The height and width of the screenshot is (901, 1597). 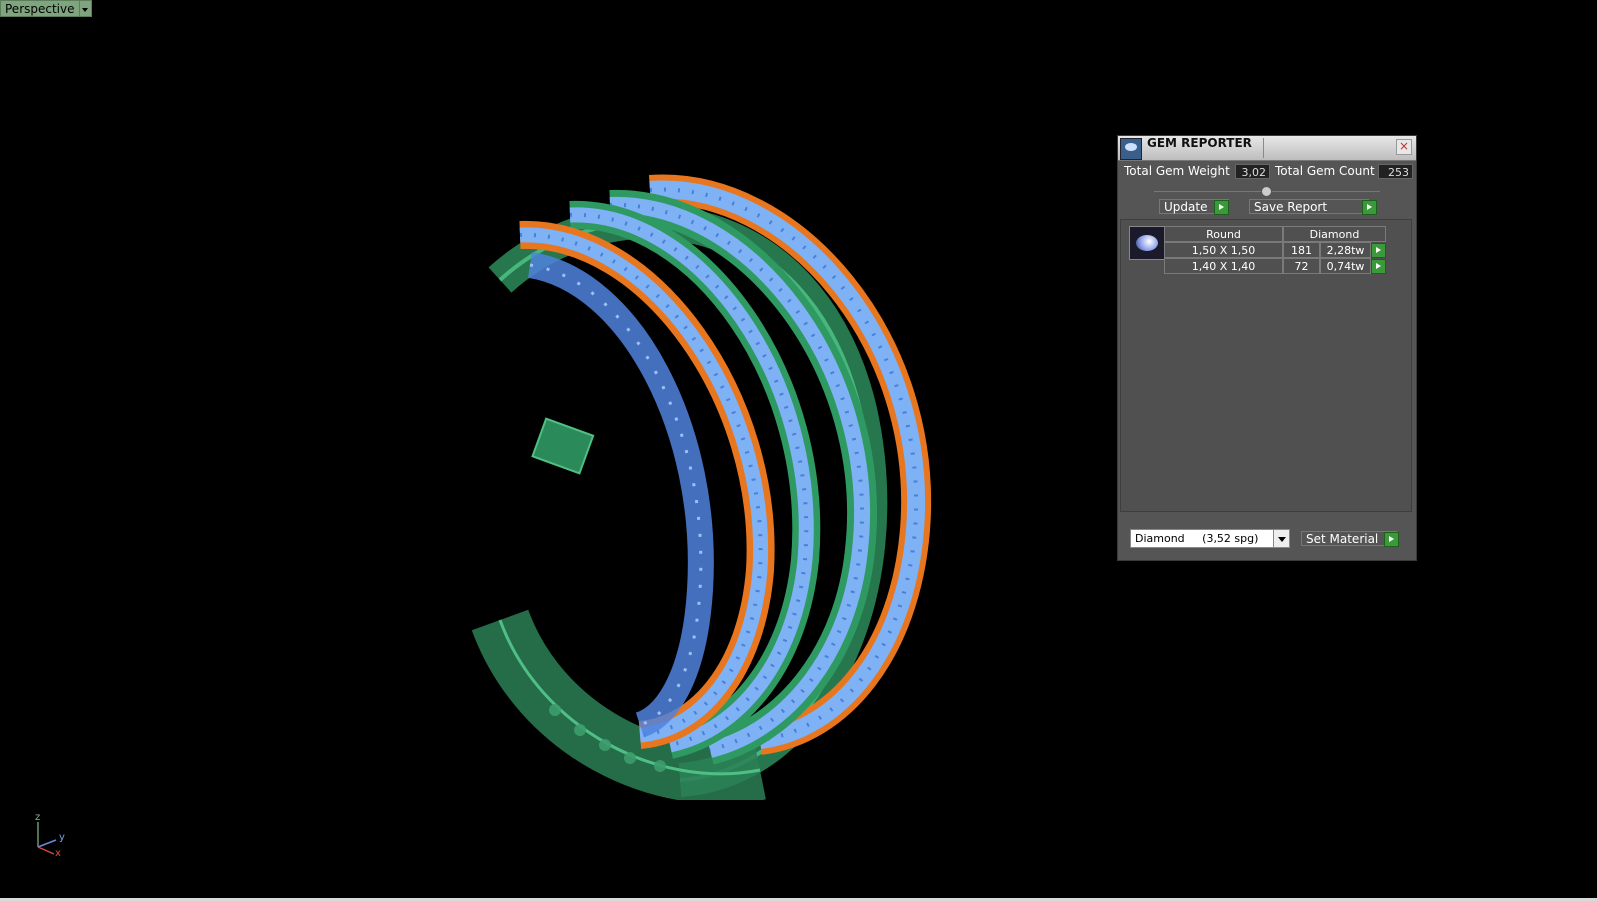 I want to click on slider-knob, so click(x=1266, y=191).